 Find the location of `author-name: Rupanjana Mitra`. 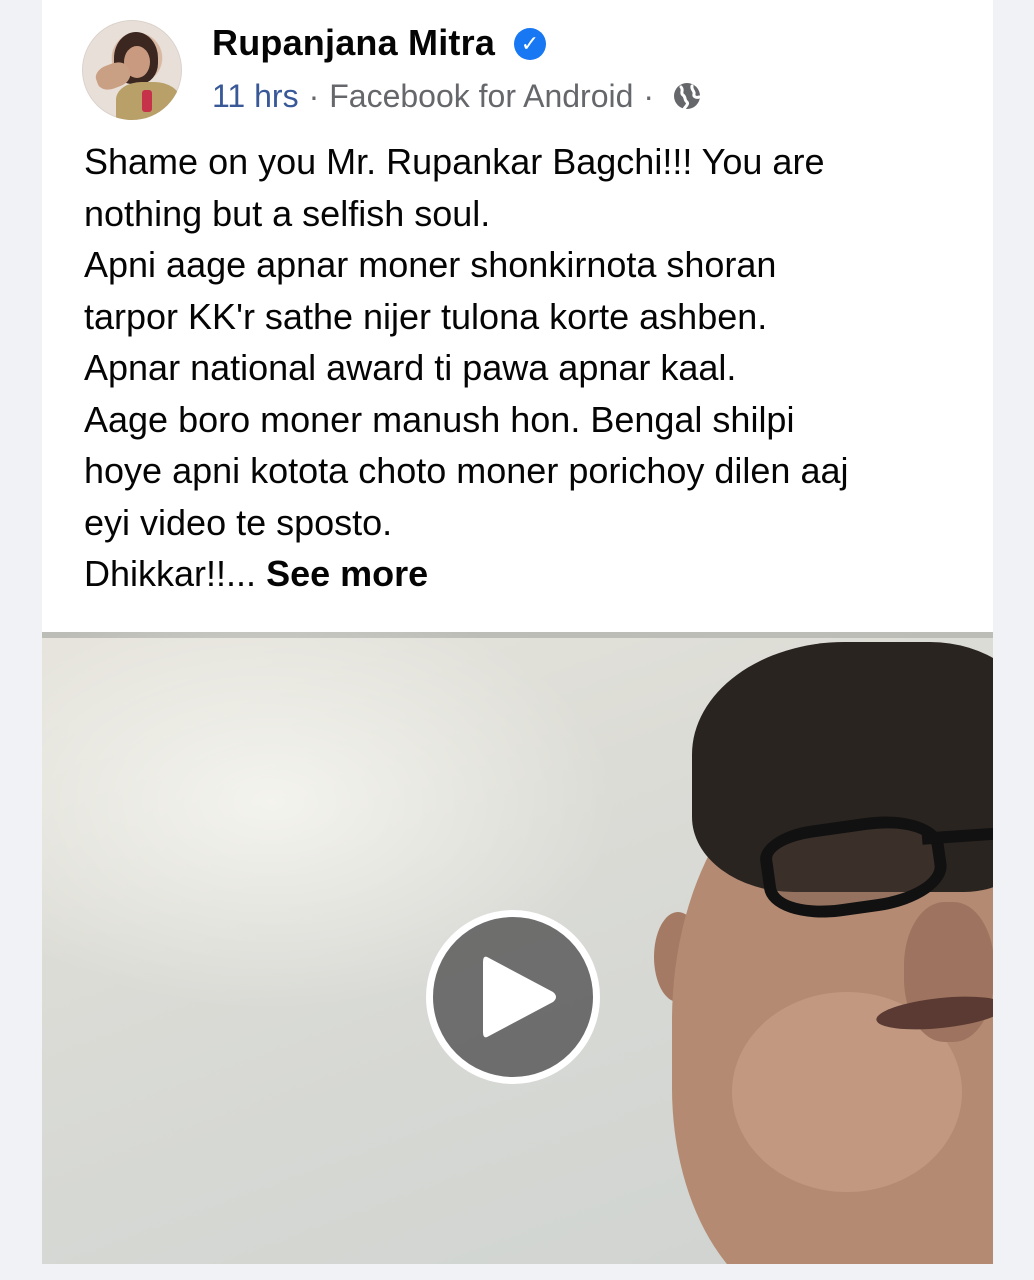

author-name: Rupanjana Mitra is located at coordinates (353, 43).